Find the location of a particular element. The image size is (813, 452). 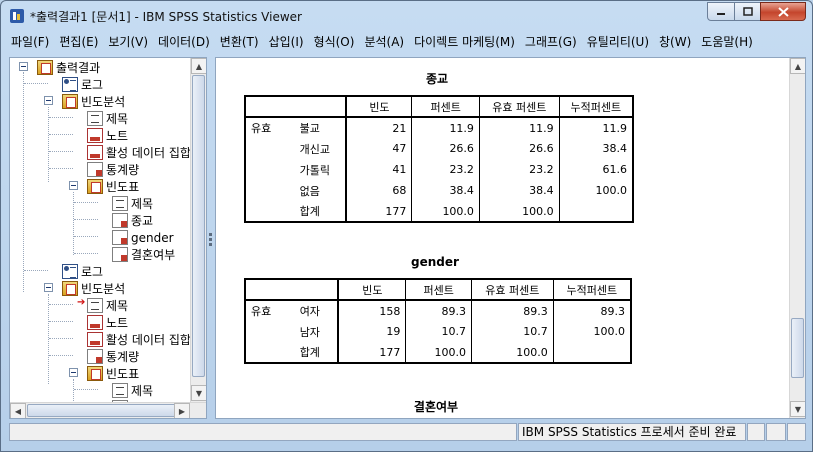

menu-help: 도움말(H) is located at coordinates (727, 42).